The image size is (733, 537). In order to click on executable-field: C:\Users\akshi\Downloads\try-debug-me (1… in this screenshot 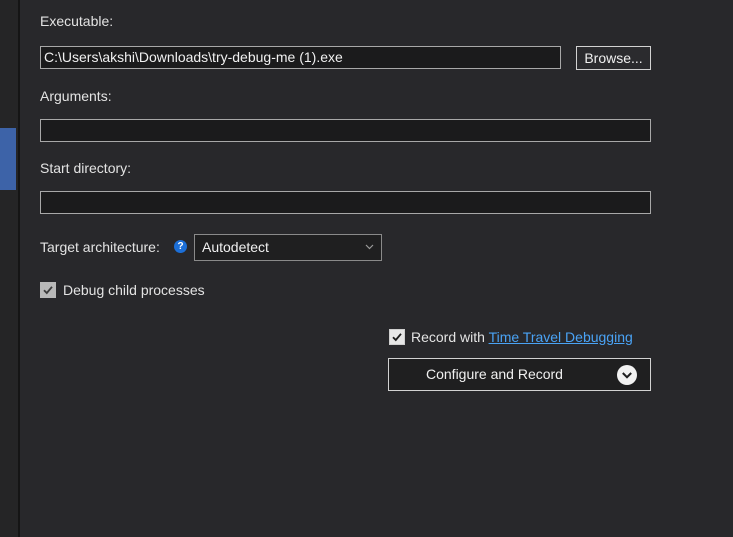, I will do `click(300, 57)`.